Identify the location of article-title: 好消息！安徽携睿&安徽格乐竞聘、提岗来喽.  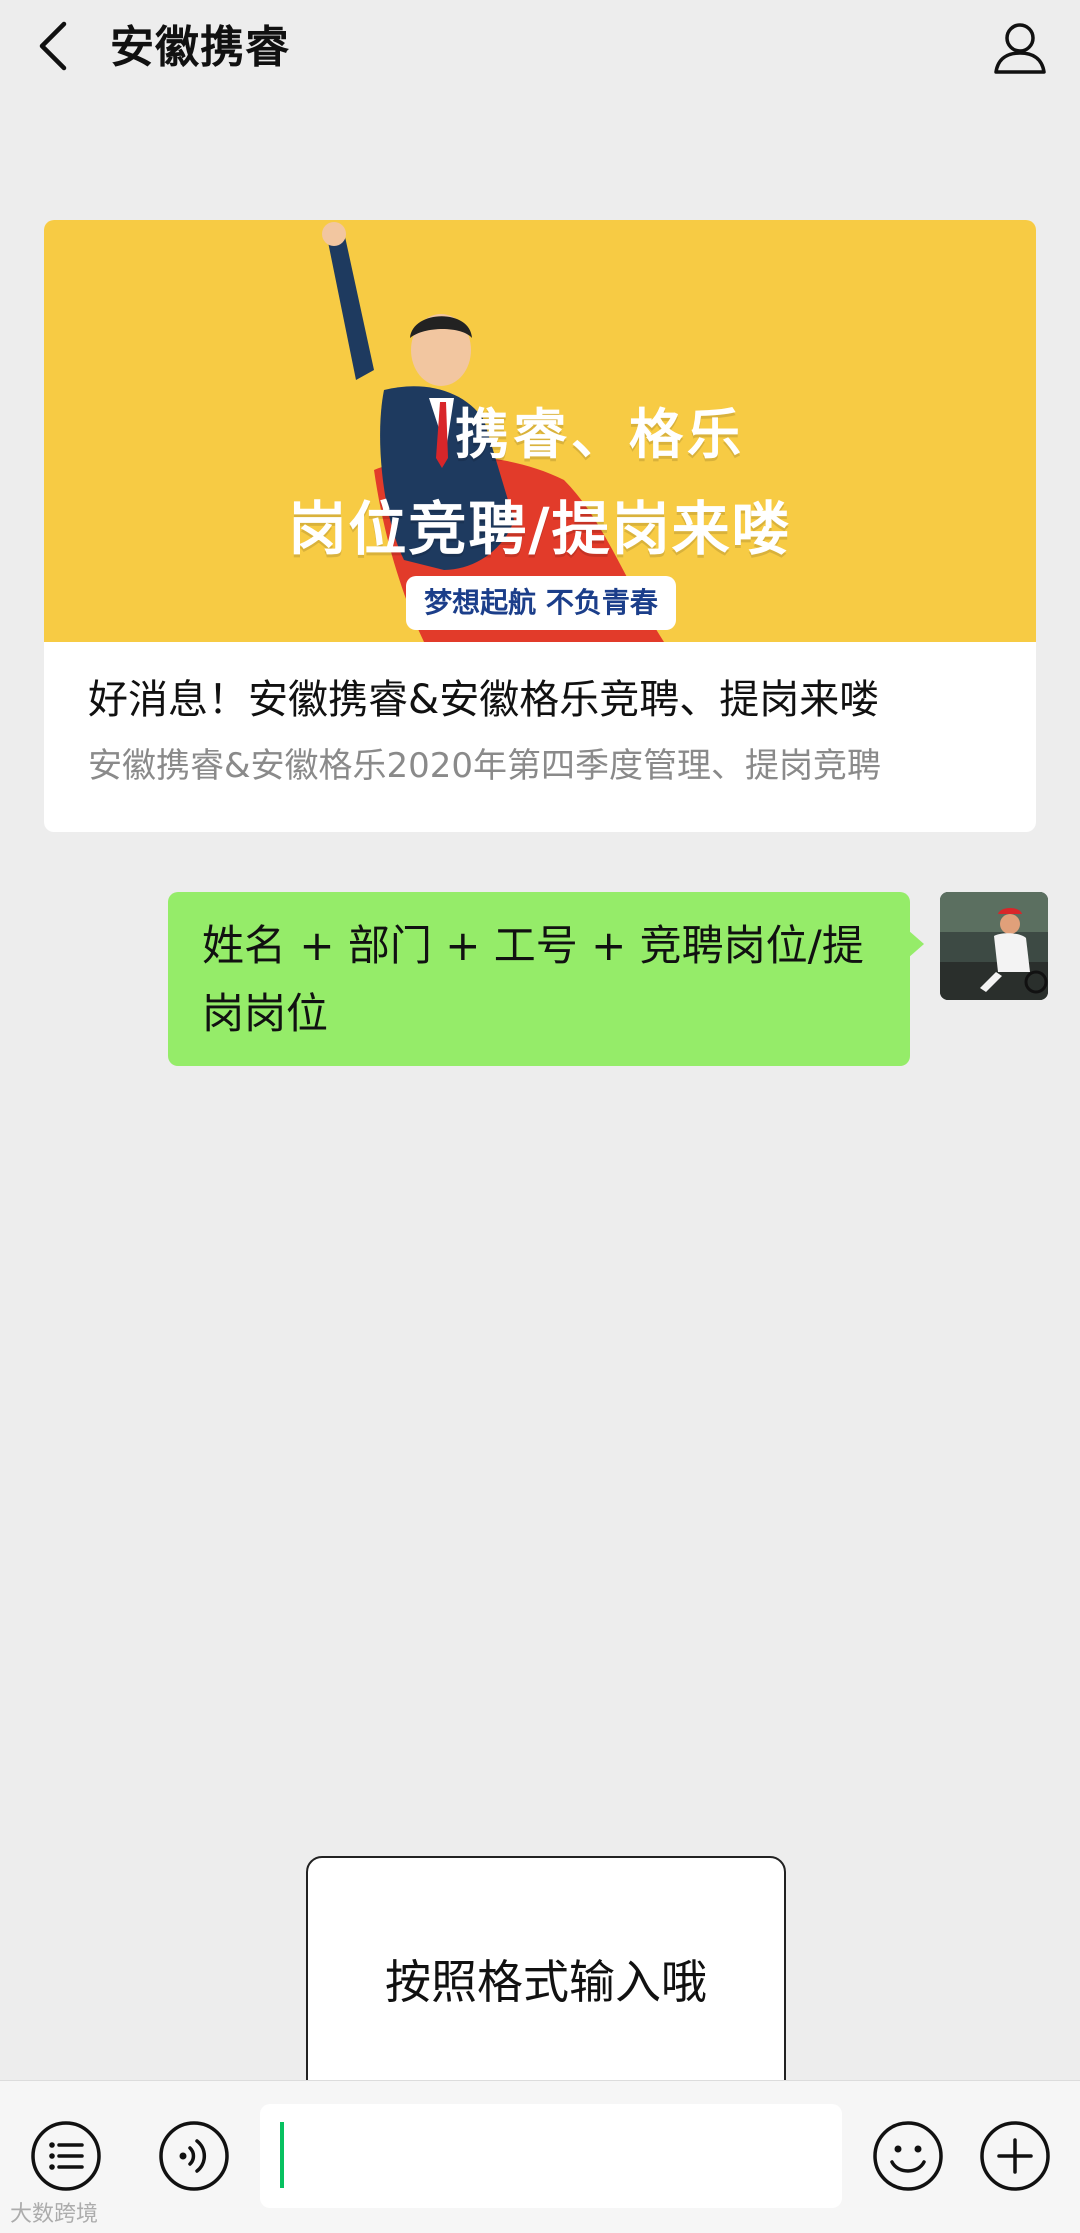
(484, 700).